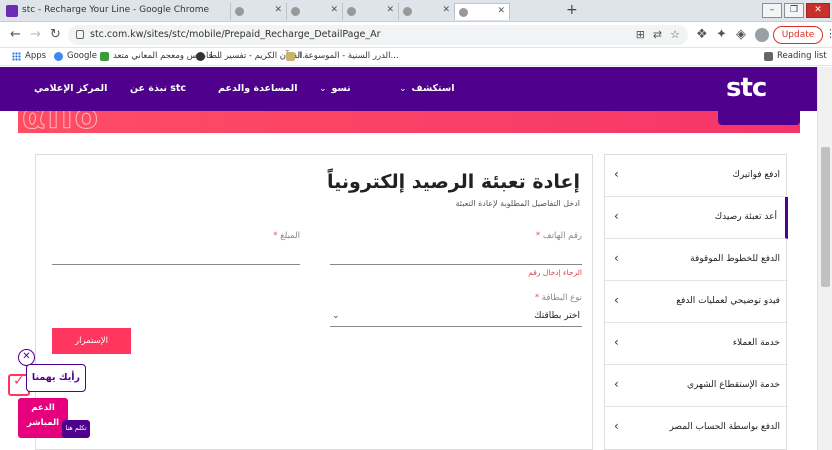 The image size is (832, 450). What do you see at coordinates (741, 34) in the screenshot?
I see `shield-icon: ◈` at bounding box center [741, 34].